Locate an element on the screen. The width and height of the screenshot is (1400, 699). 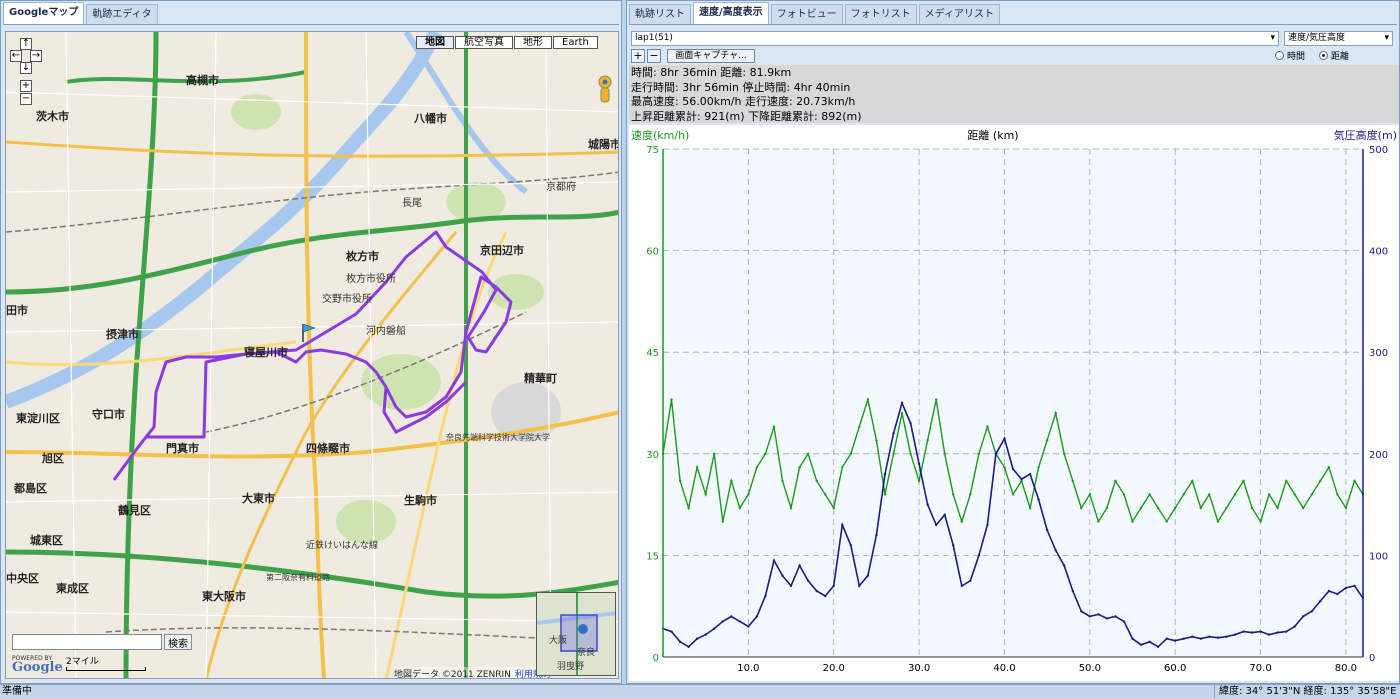
pan-left-icon: ← is located at coordinates (16, 56).